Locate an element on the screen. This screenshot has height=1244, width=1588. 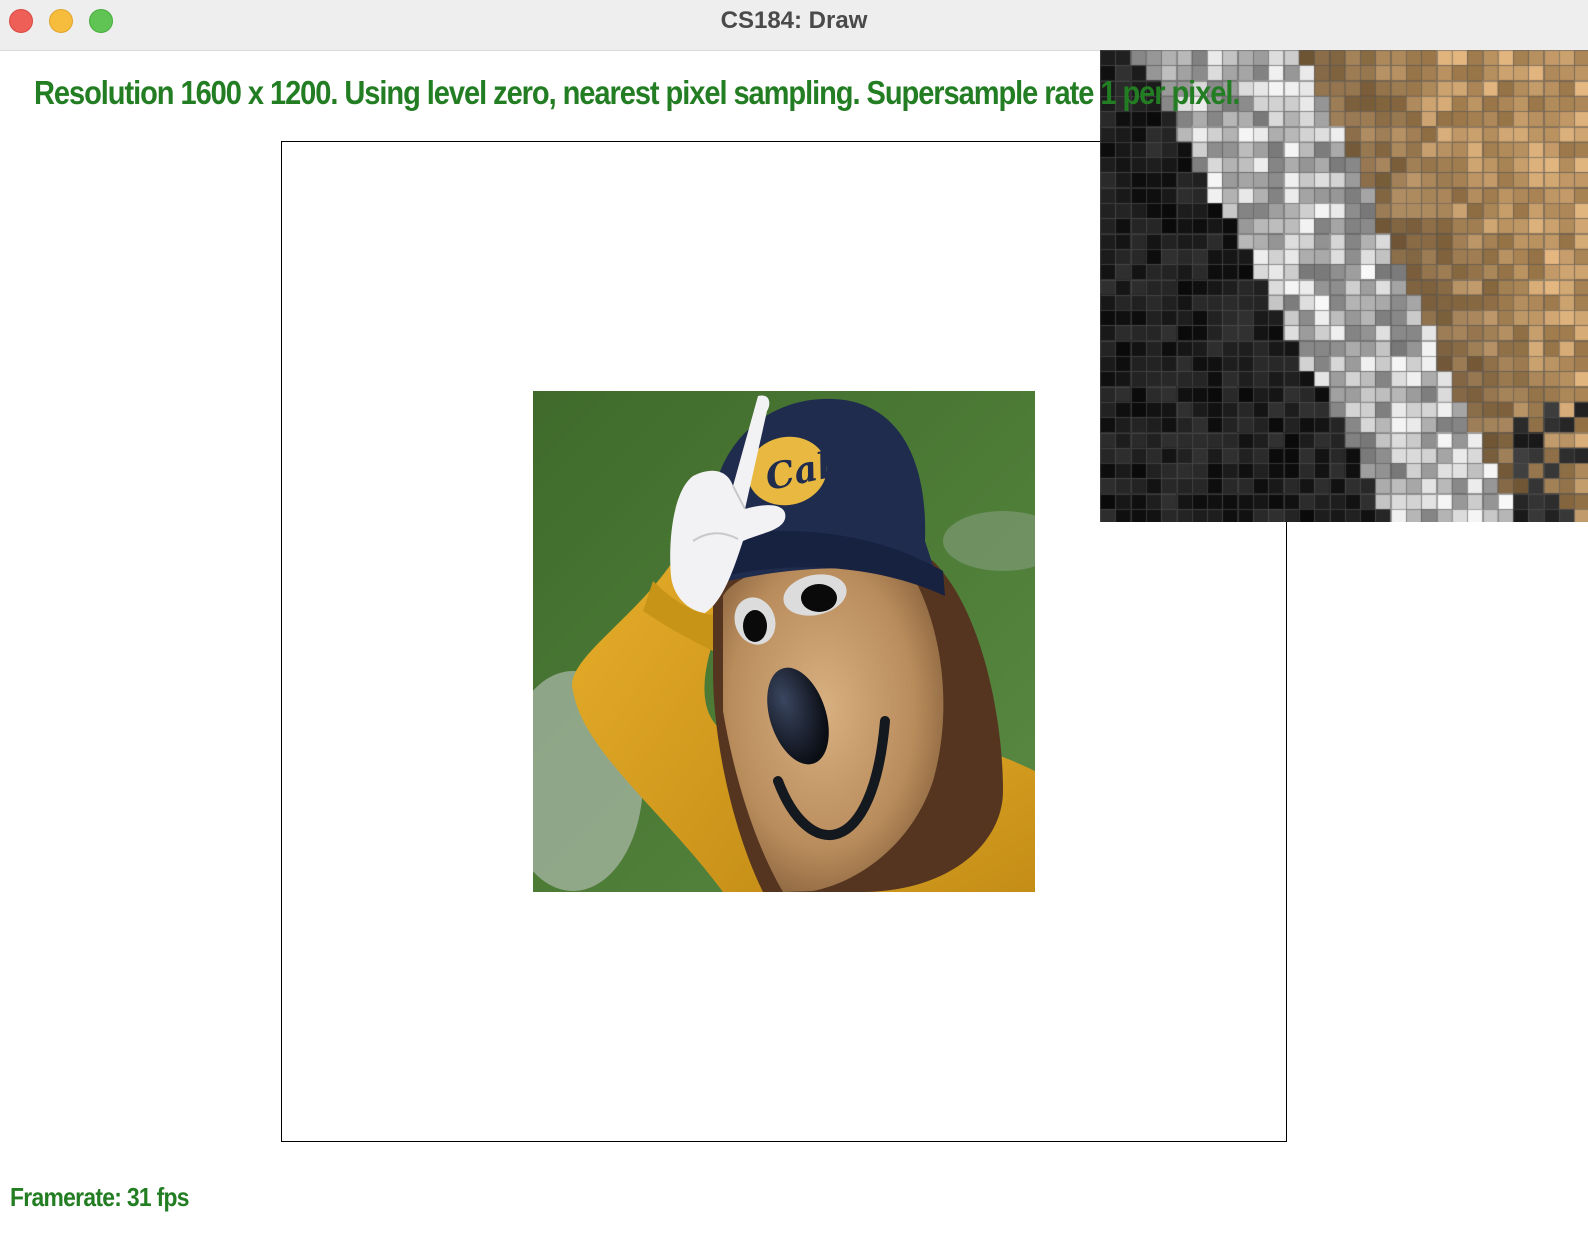
zoom-pixel-grid is located at coordinates (1344, 286).